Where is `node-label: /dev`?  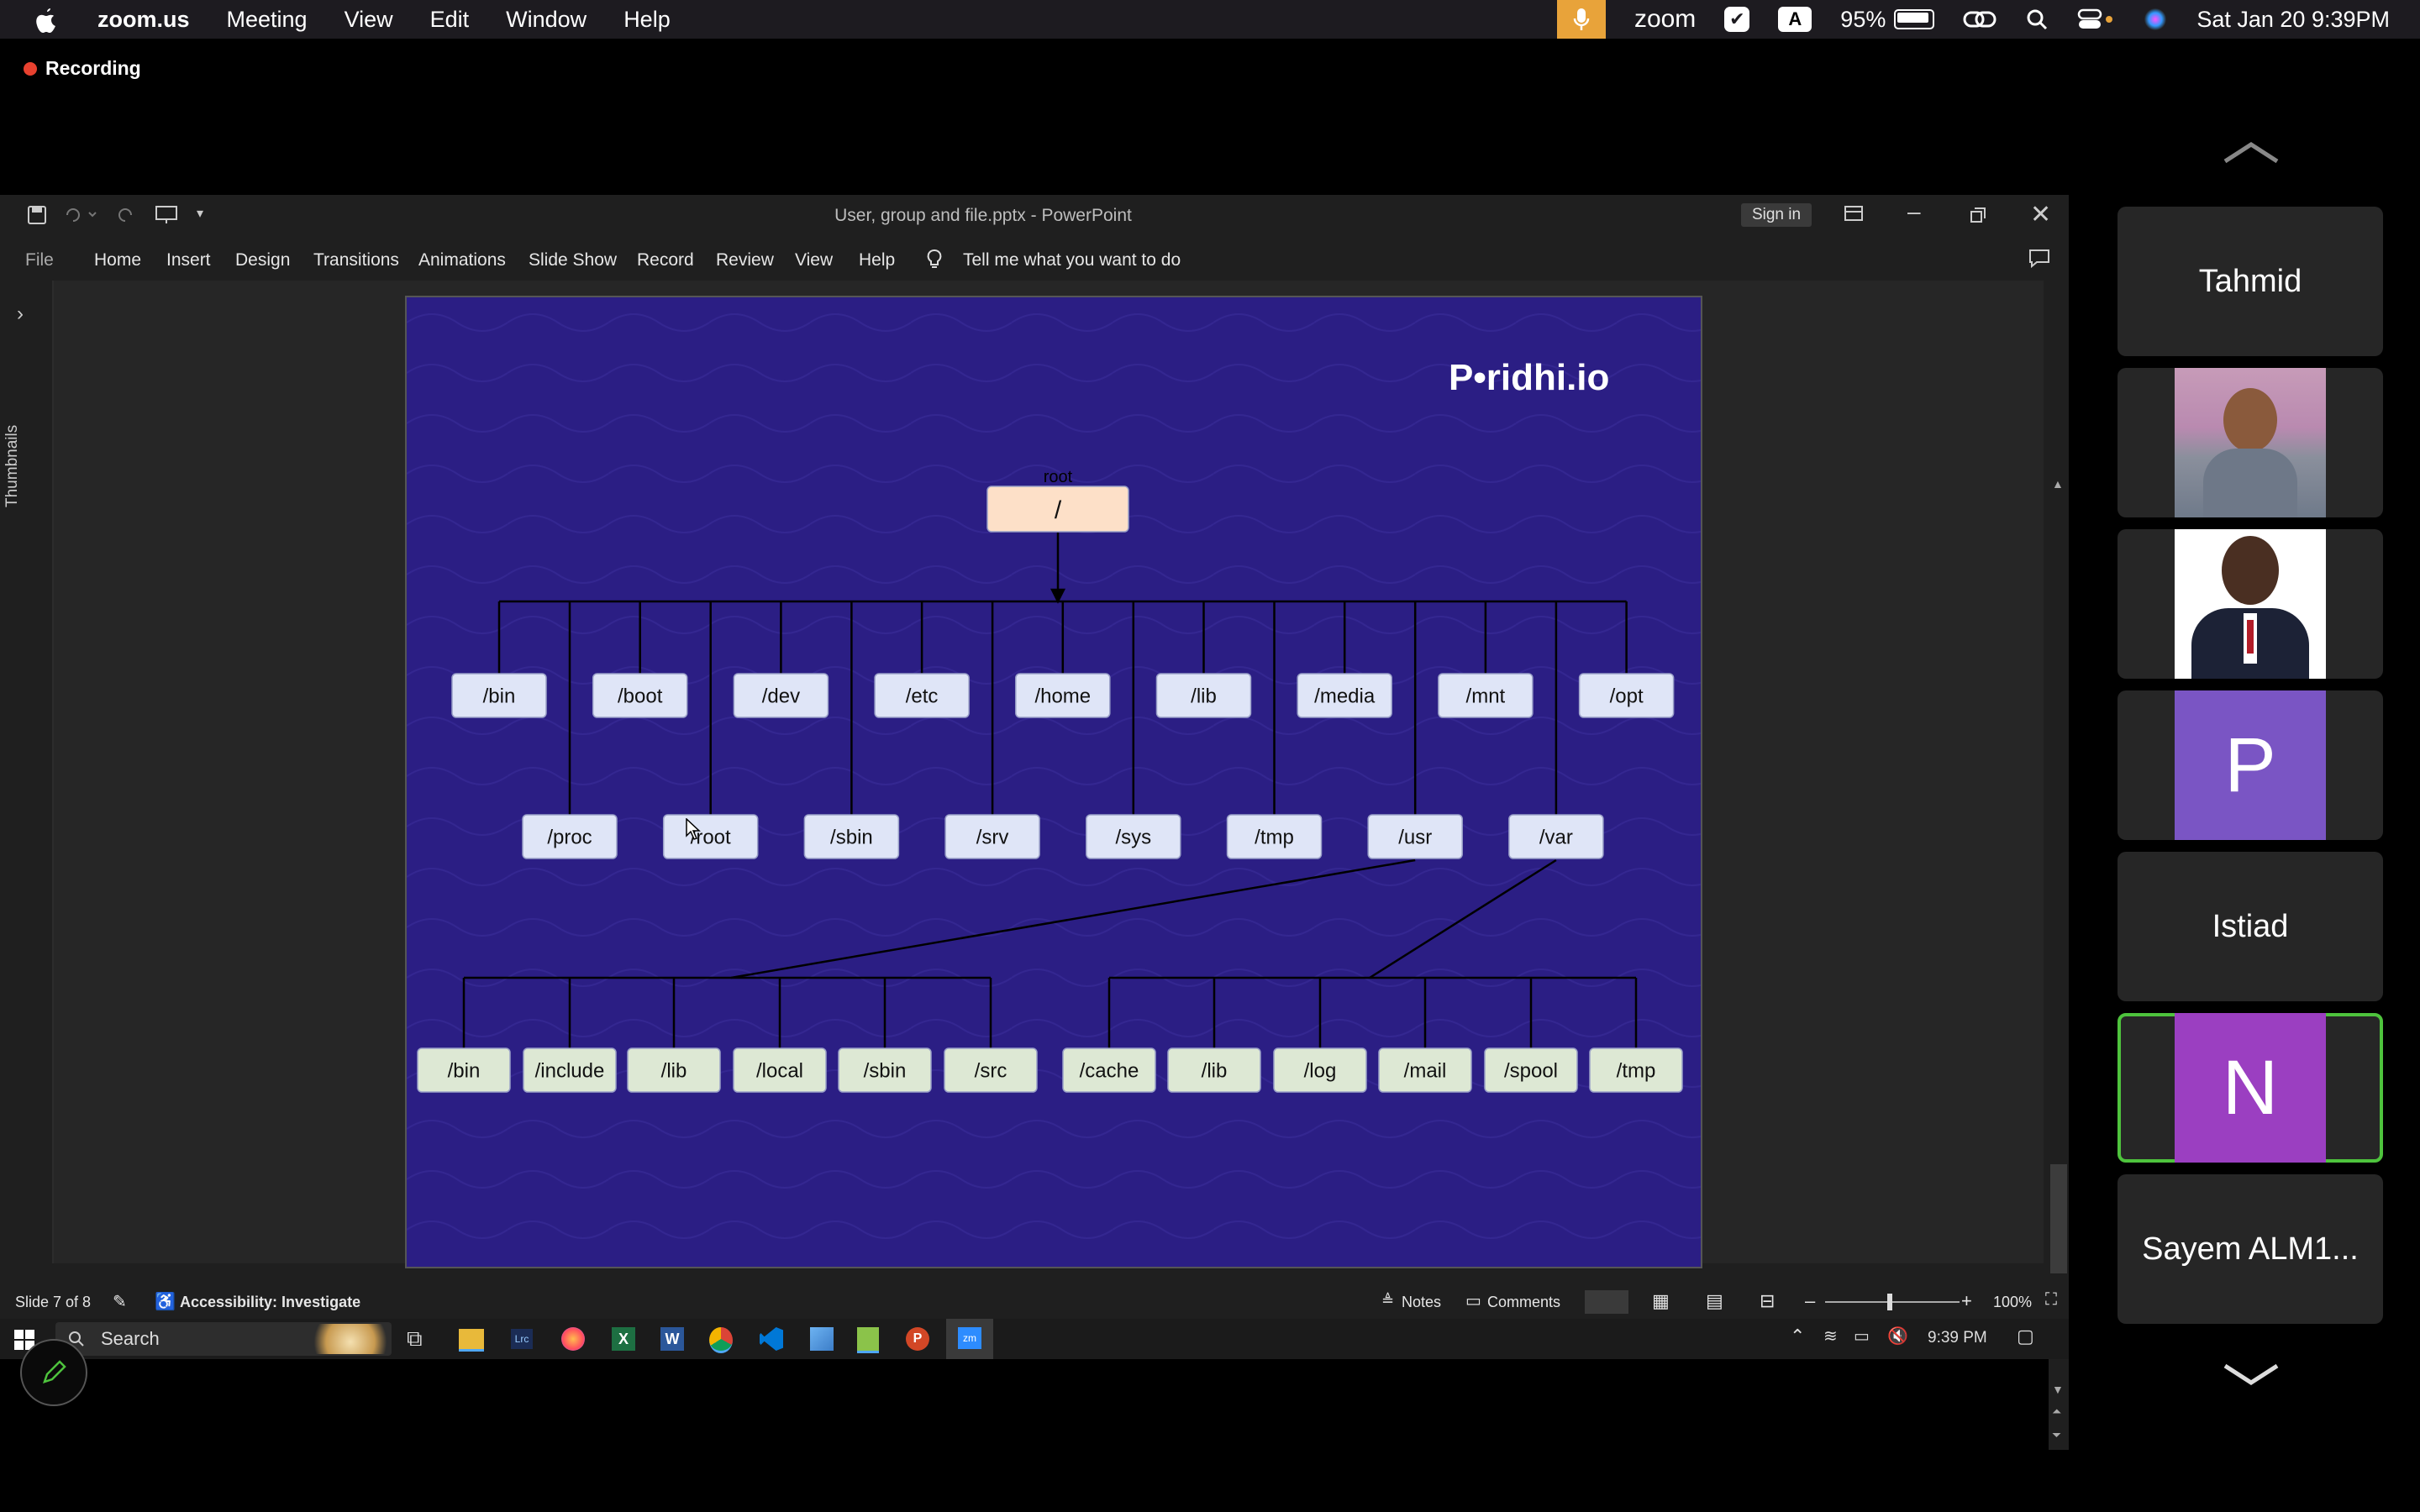
node-label: /dev is located at coordinates (781, 696).